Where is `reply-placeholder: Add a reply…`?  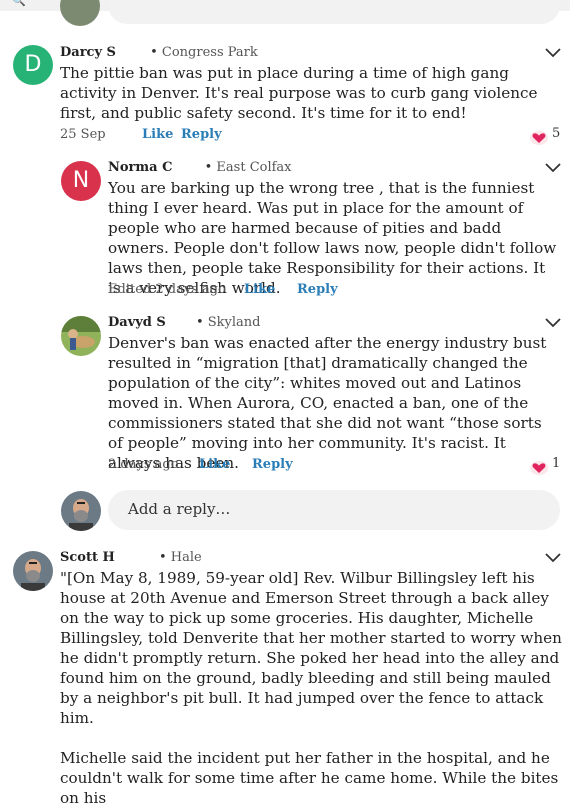
reply-placeholder: Add a reply… is located at coordinates (179, 509).